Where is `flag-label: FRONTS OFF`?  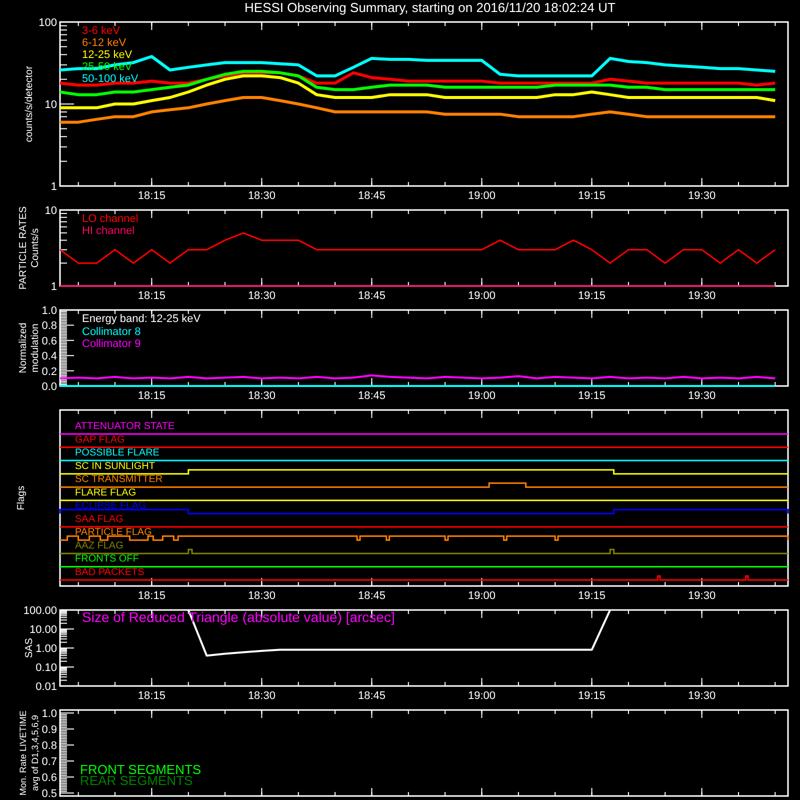 flag-label: FRONTS OFF is located at coordinates (107, 559).